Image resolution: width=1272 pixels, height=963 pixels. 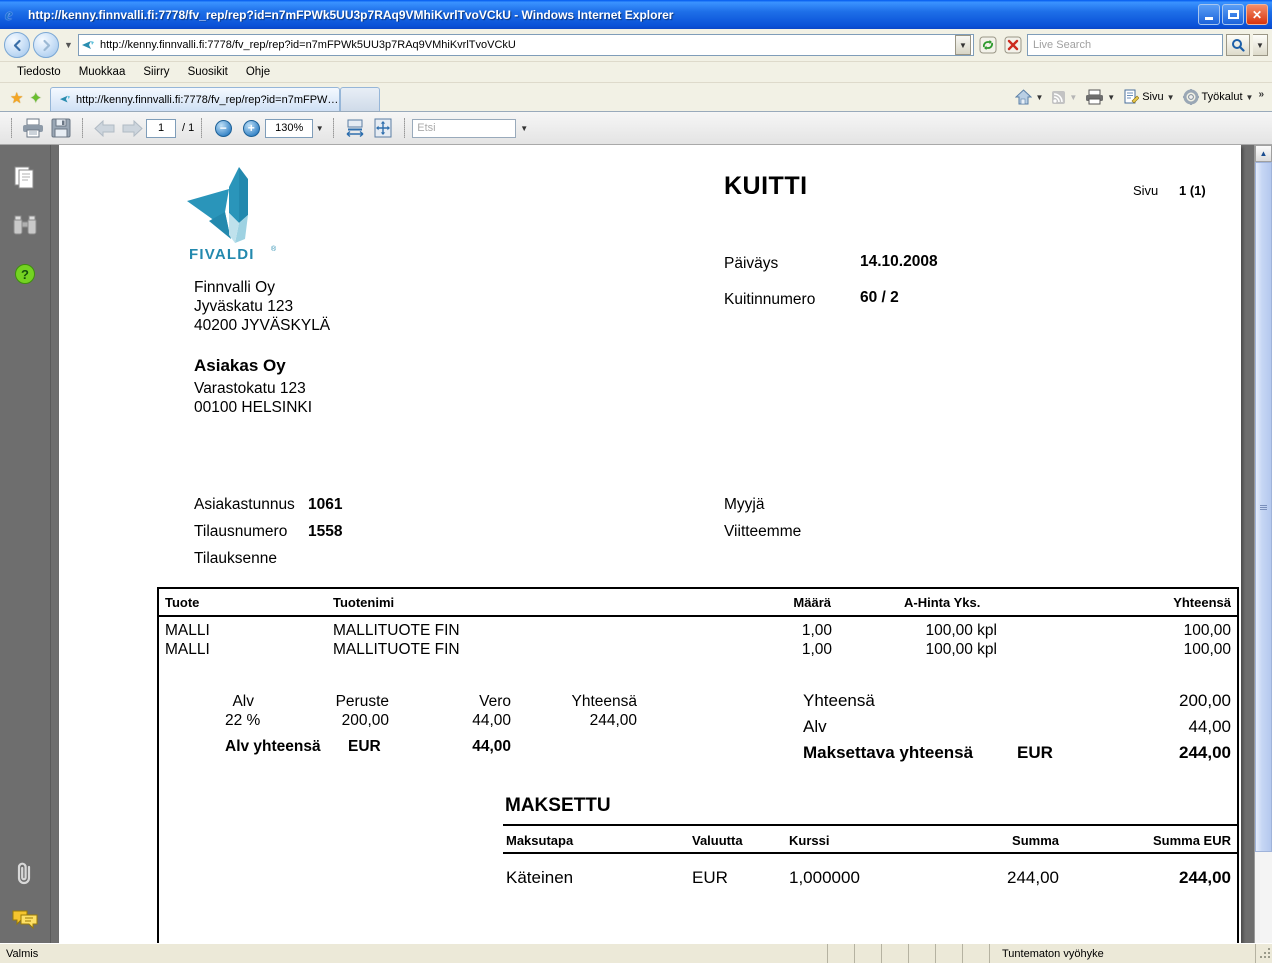 I want to click on paid-row-0-rate: 1,000000, so click(x=824, y=877).